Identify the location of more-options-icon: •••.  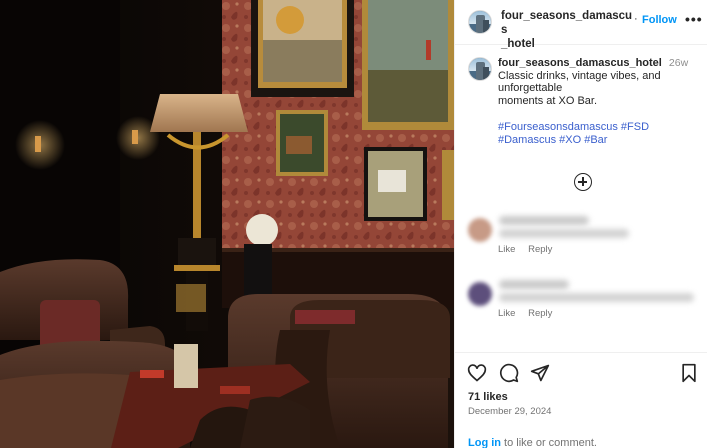
(694, 19).